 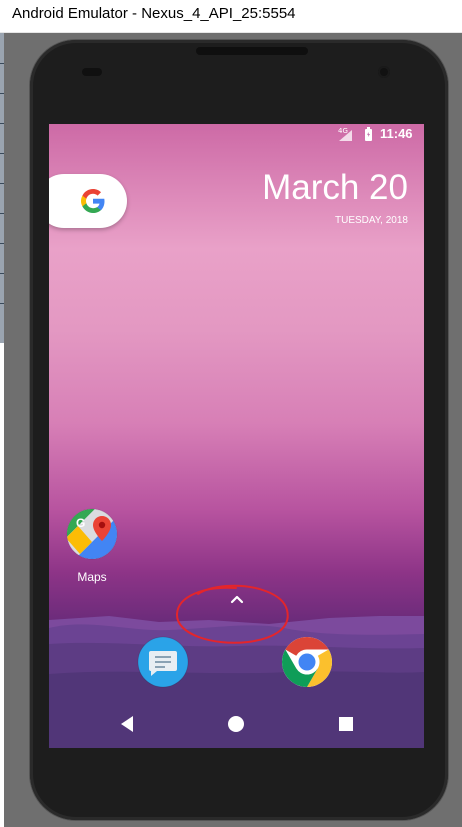 I want to click on app-maps: G Maps, so click(x=92, y=546).